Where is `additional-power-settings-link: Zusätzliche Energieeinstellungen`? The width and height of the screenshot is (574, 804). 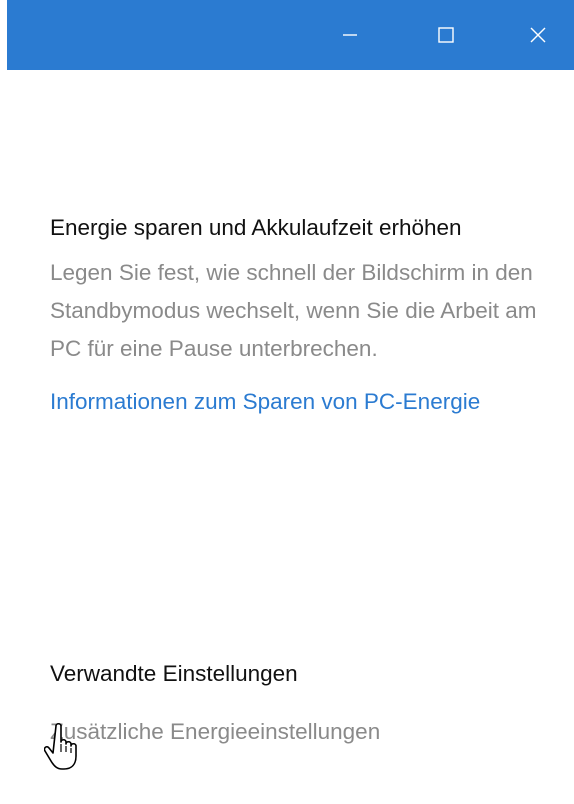
additional-power-settings-link: Zusätzliche Energieeinstellungen is located at coordinates (215, 732).